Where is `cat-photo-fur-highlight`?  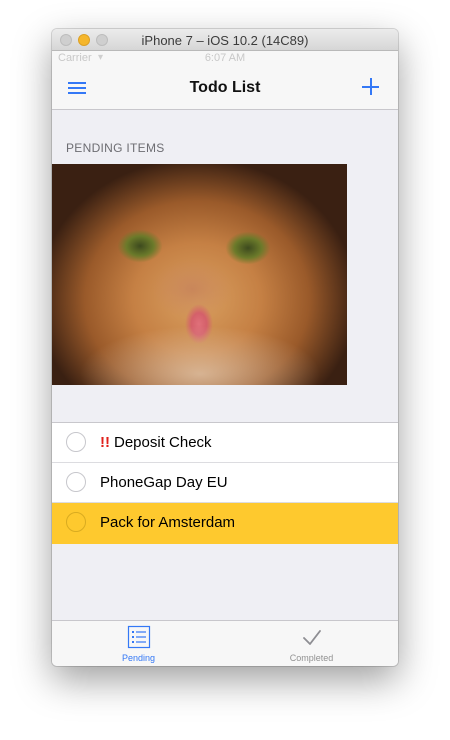 cat-photo-fur-highlight is located at coordinates (199, 349).